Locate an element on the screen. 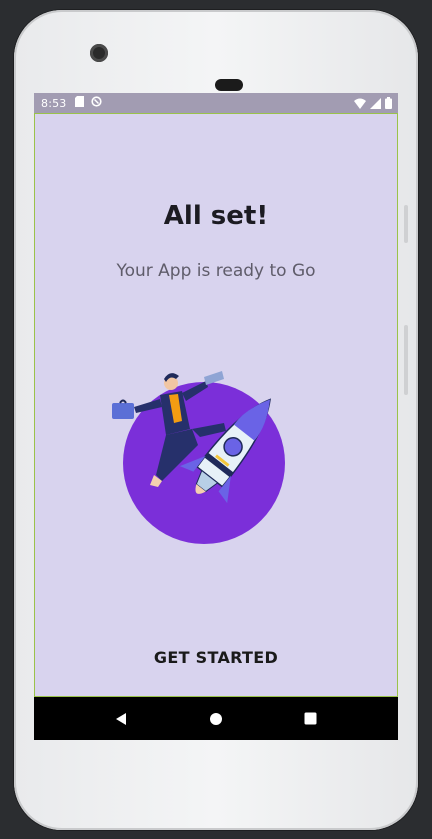 This screenshot has height=839, width=432. signal-icon is located at coordinates (375, 104).